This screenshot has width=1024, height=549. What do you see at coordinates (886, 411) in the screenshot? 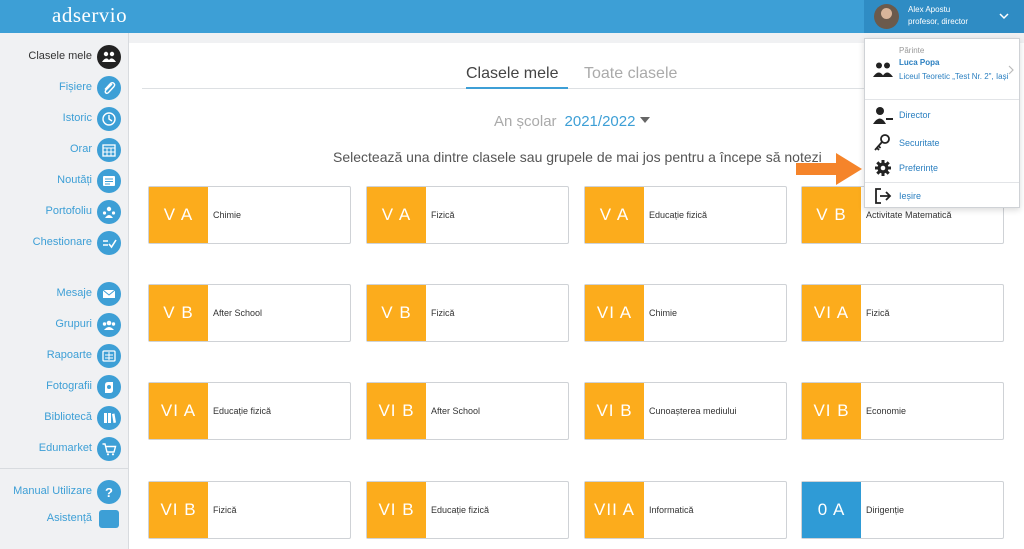
I see `class-subject: Economie` at bounding box center [886, 411].